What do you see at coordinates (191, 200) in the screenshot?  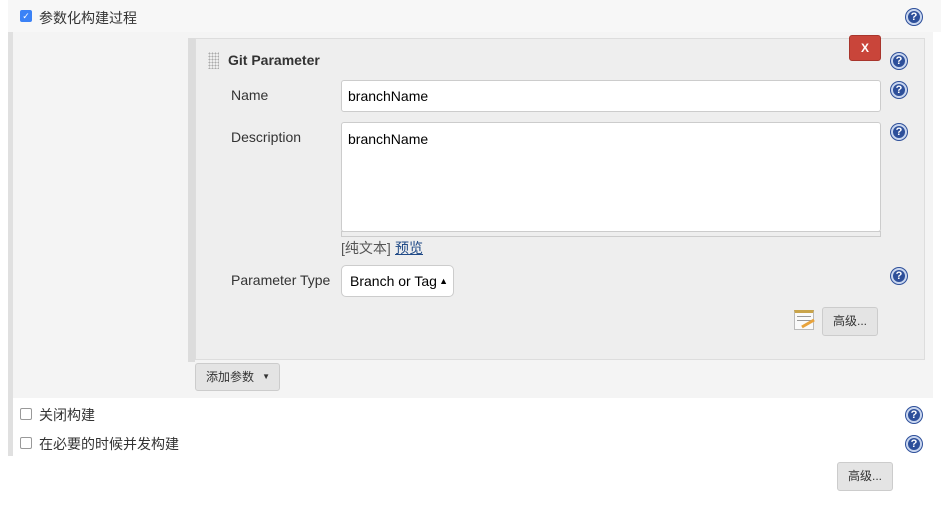 I see `parameter-left-bar` at bounding box center [191, 200].